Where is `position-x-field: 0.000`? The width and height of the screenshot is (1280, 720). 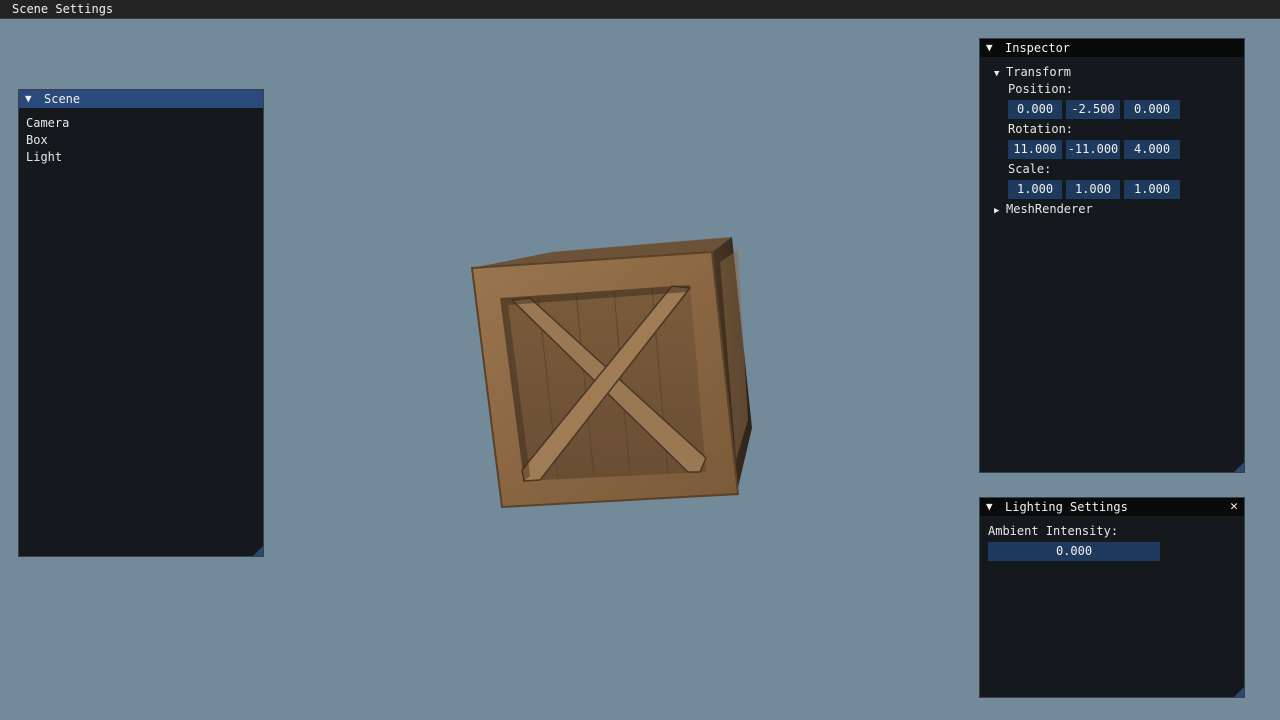
position-x-field: 0.000 is located at coordinates (1035, 109).